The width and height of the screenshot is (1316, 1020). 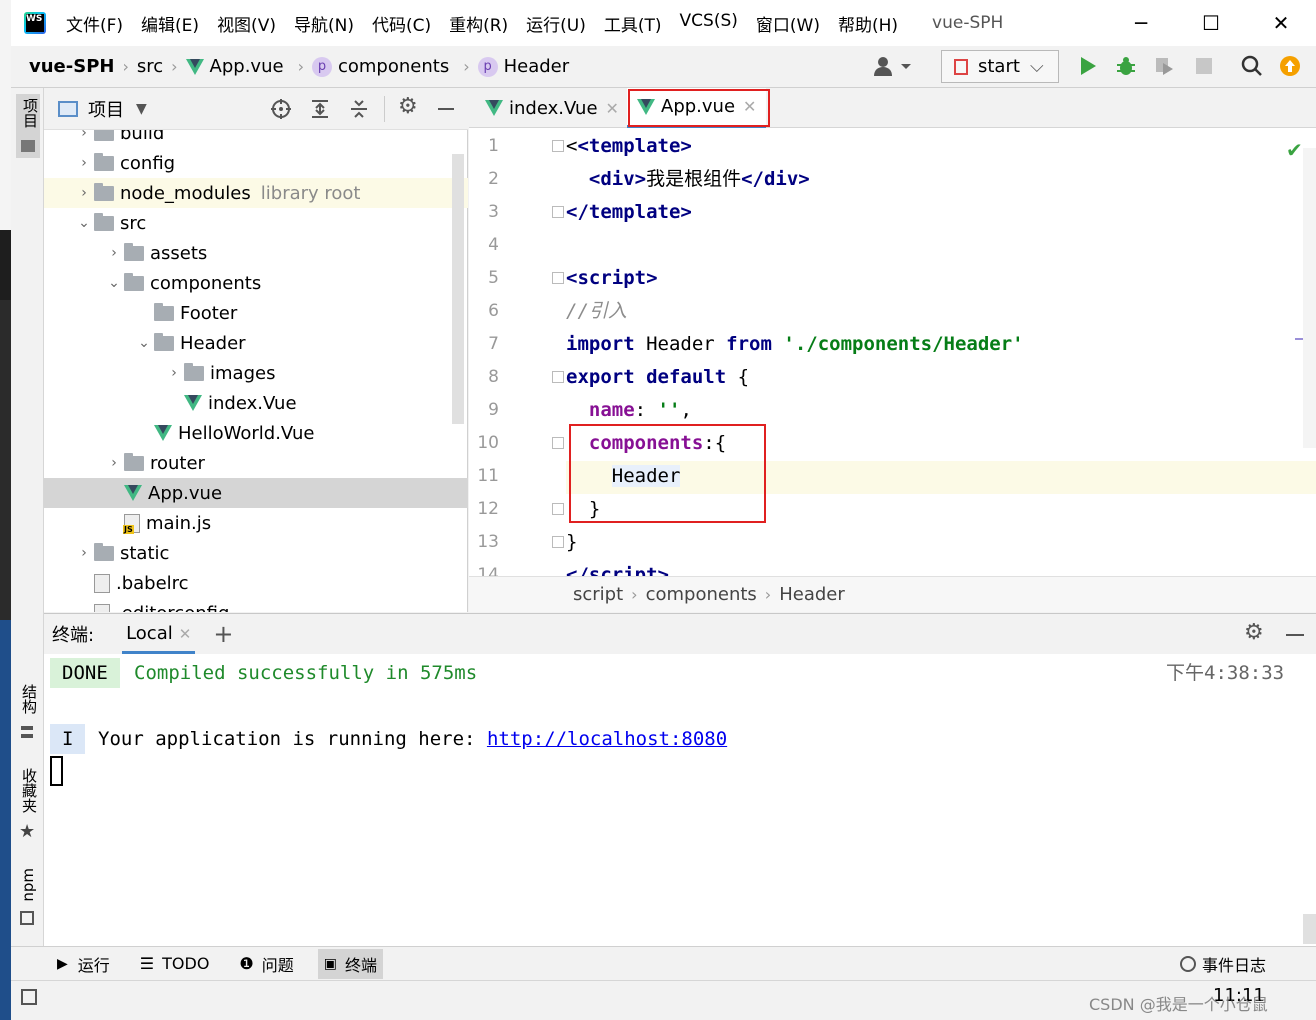 I want to click on code-crumb-script: script, so click(x=598, y=594).